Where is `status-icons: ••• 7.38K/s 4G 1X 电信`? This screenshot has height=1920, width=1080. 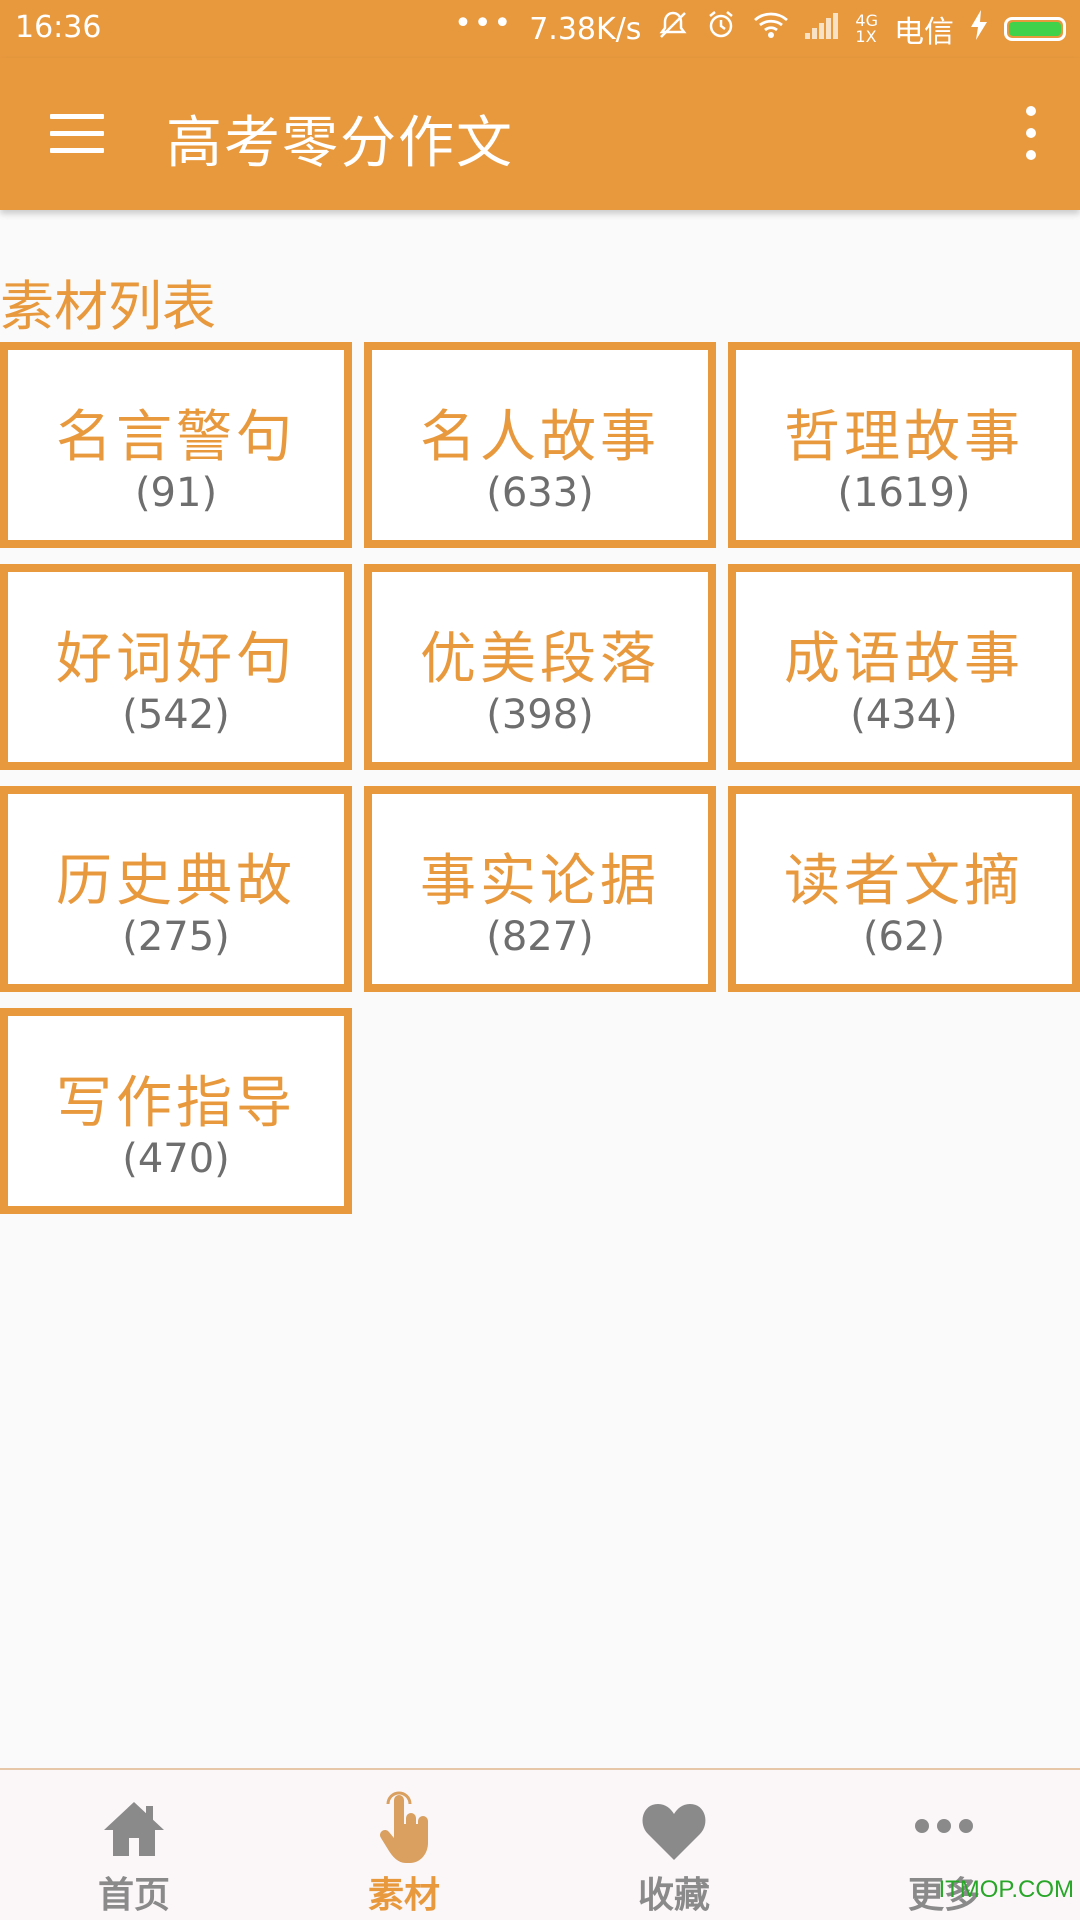
status-icons: ••• 7.38K/s 4G 1X 电信 is located at coordinates (760, 29).